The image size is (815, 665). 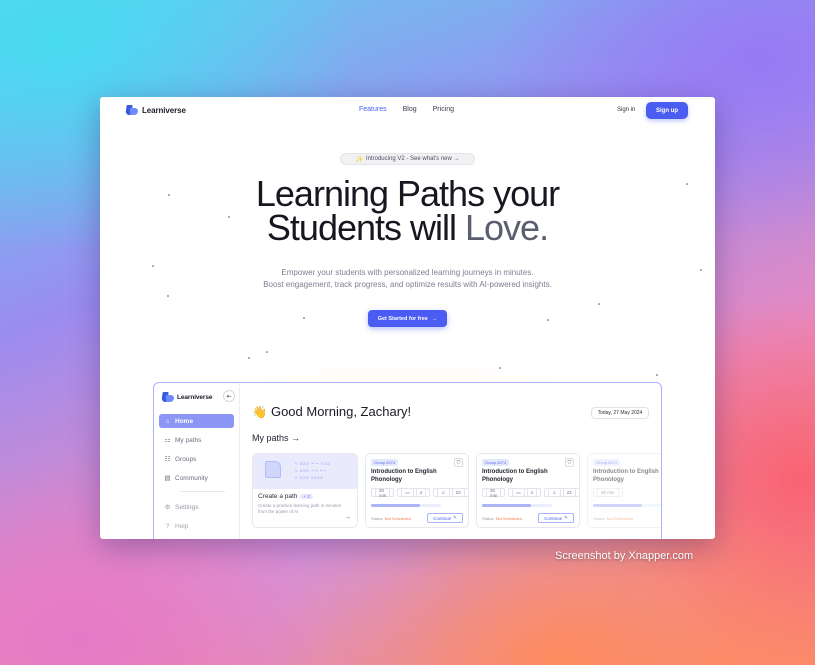 I want to click on sidebar-item-label: Help, so click(x=182, y=526).